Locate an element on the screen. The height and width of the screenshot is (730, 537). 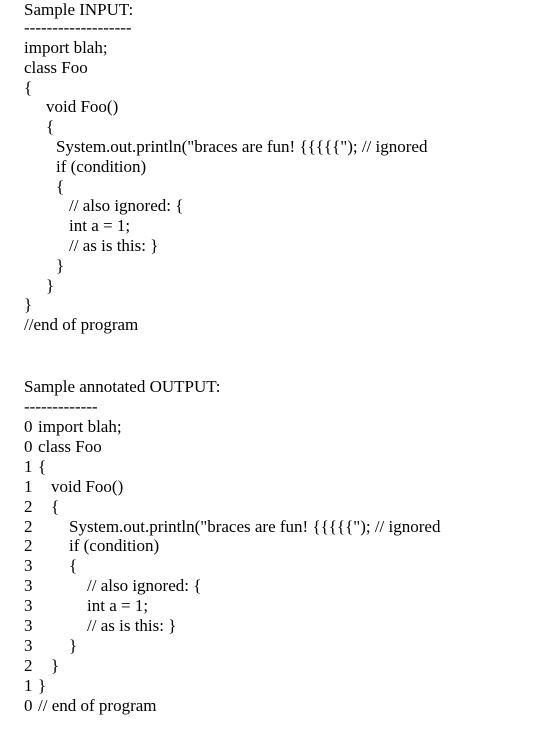
output-code-line: 3 int a = 1; is located at coordinates (86, 606).